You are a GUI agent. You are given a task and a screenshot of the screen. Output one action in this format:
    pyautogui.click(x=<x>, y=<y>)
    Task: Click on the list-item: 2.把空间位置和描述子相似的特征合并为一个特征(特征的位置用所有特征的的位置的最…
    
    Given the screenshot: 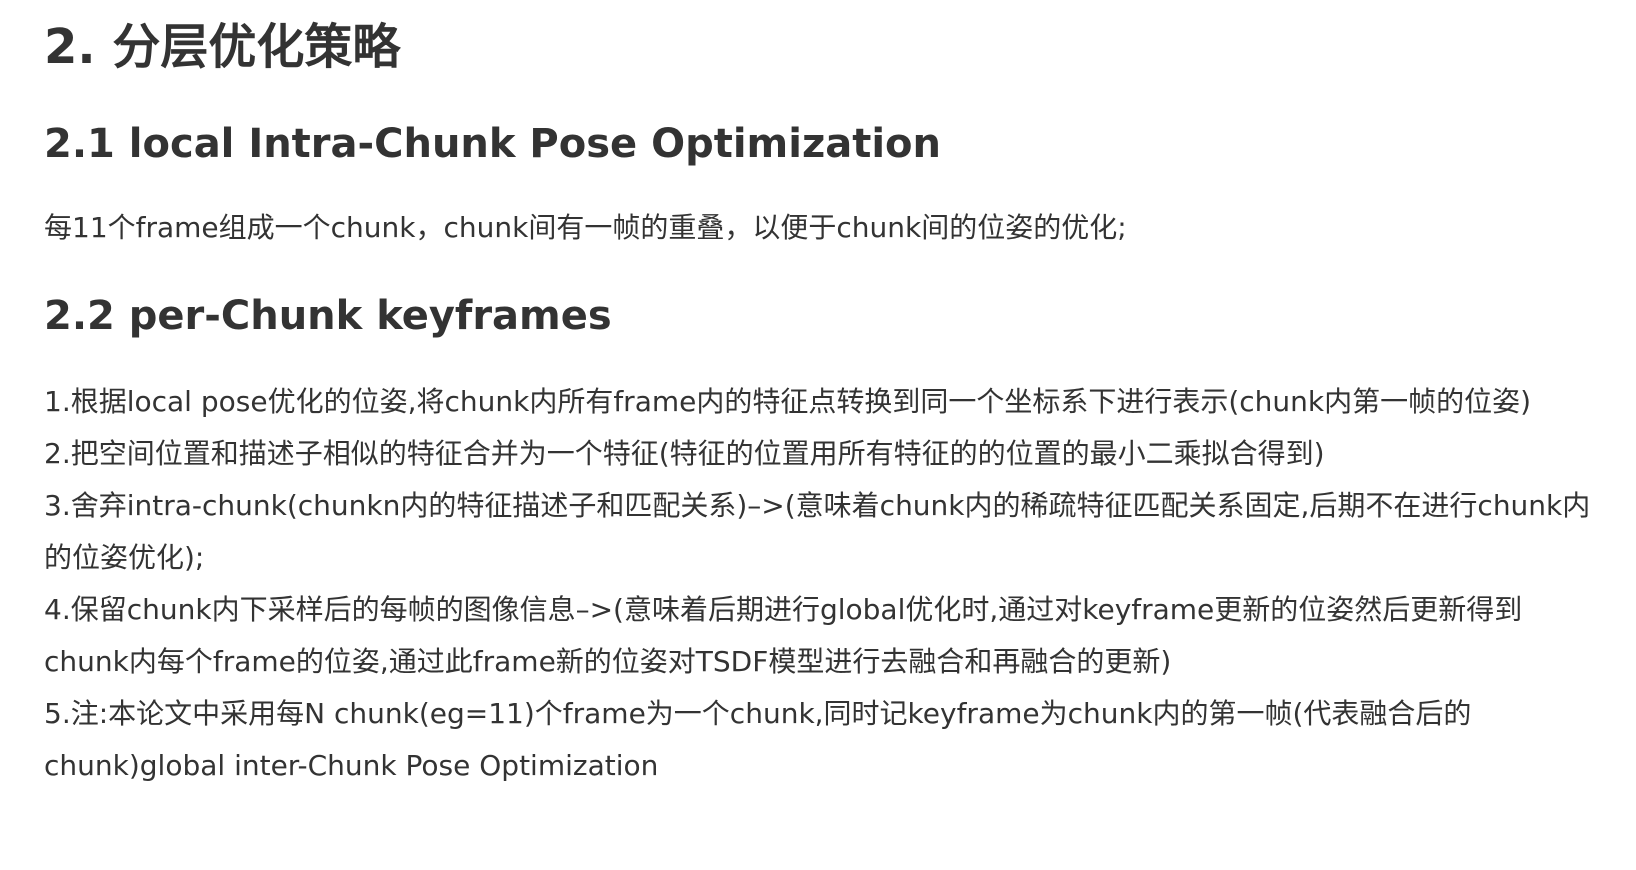 What is the action you would take?
    pyautogui.click(x=684, y=453)
    